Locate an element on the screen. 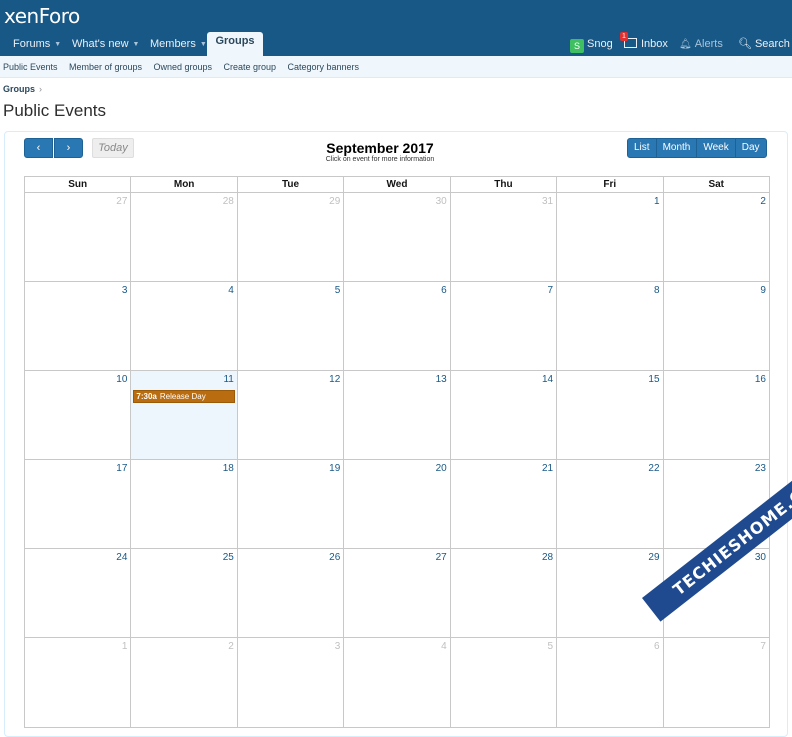 The image size is (792, 737). calendar-day-cell: 19 is located at coordinates (291, 504).